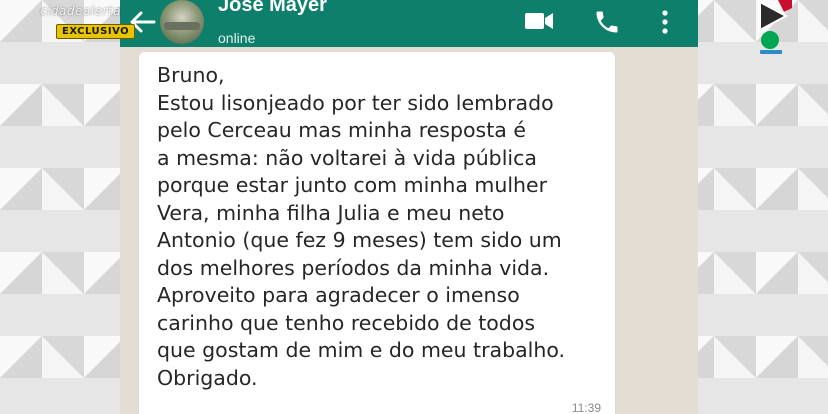 The width and height of the screenshot is (828, 414). What do you see at coordinates (539, 21) in the screenshot?
I see `video-call-icon` at bounding box center [539, 21].